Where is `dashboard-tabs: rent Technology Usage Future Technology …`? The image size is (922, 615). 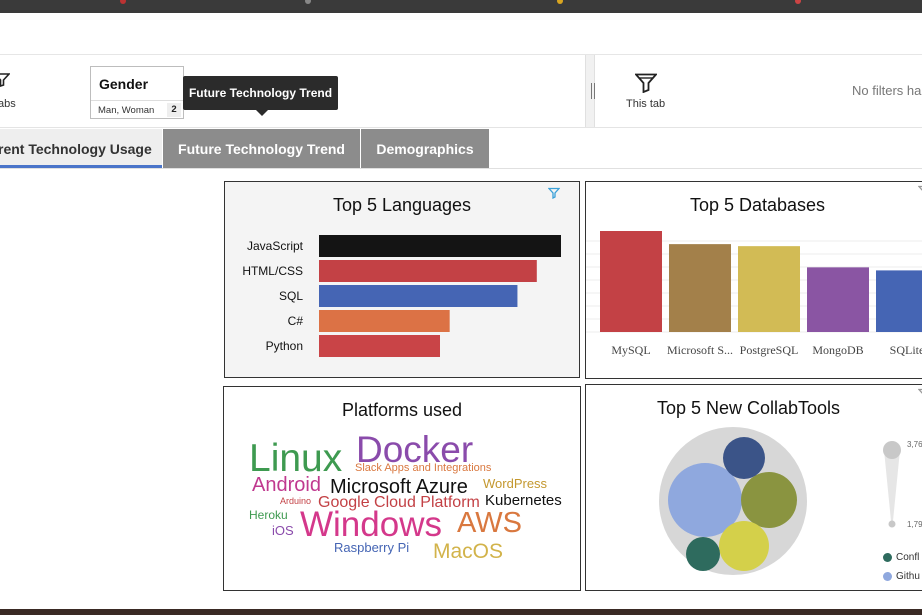
dashboard-tabs: rent Technology Usage Future Technology … is located at coordinates (461, 149).